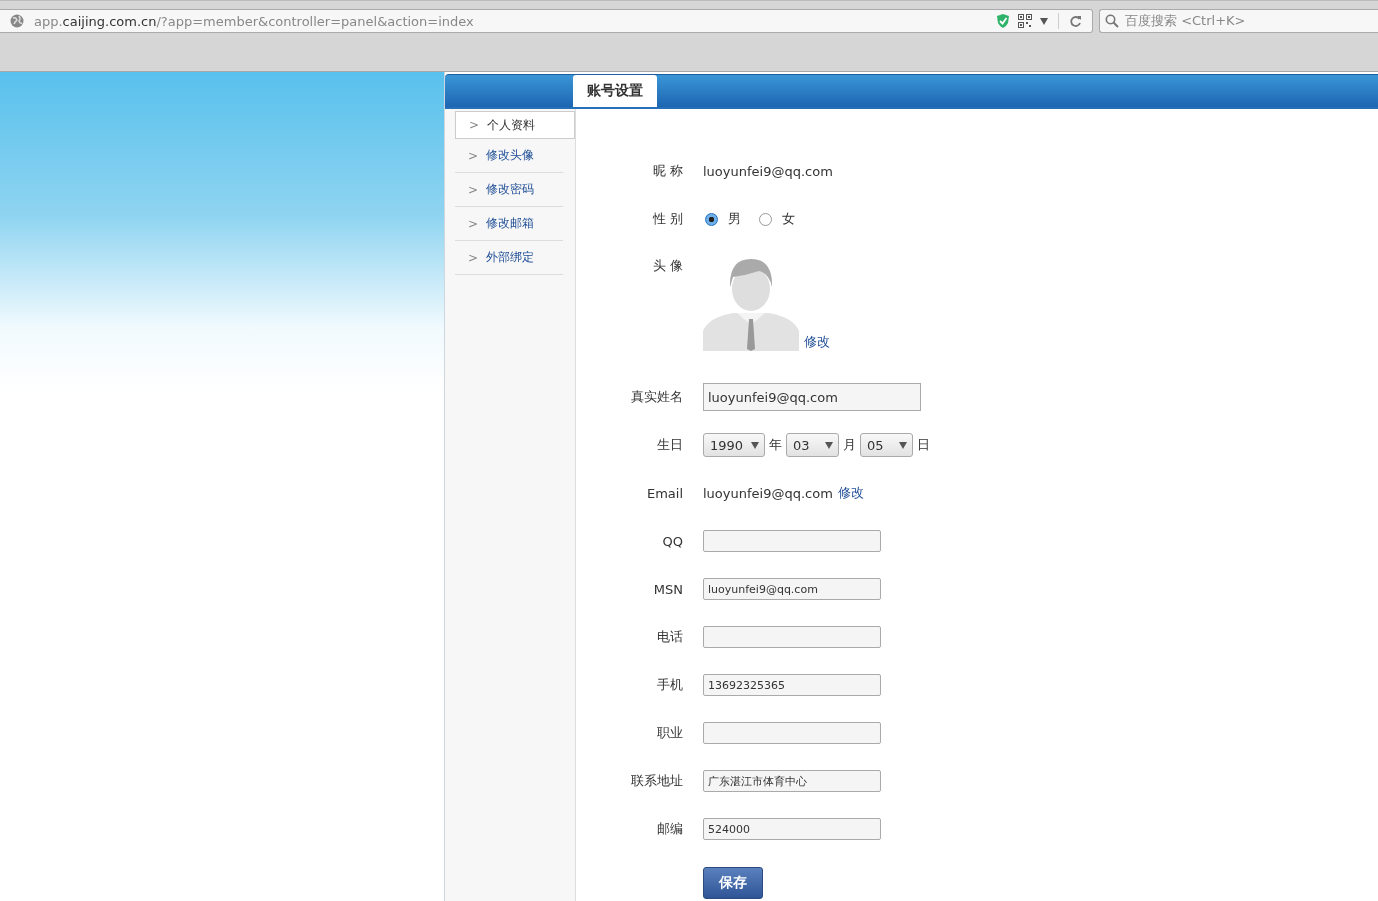 This screenshot has width=1378, height=901. Describe the element at coordinates (1003, 21) in the screenshot. I see `shield-icon` at that location.